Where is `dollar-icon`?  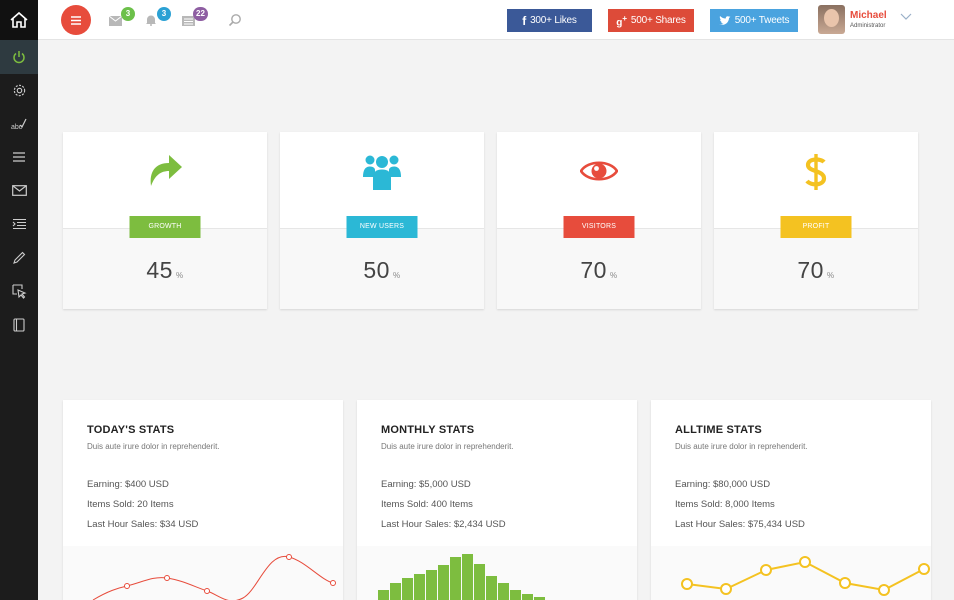
dollar-icon is located at coordinates (816, 172).